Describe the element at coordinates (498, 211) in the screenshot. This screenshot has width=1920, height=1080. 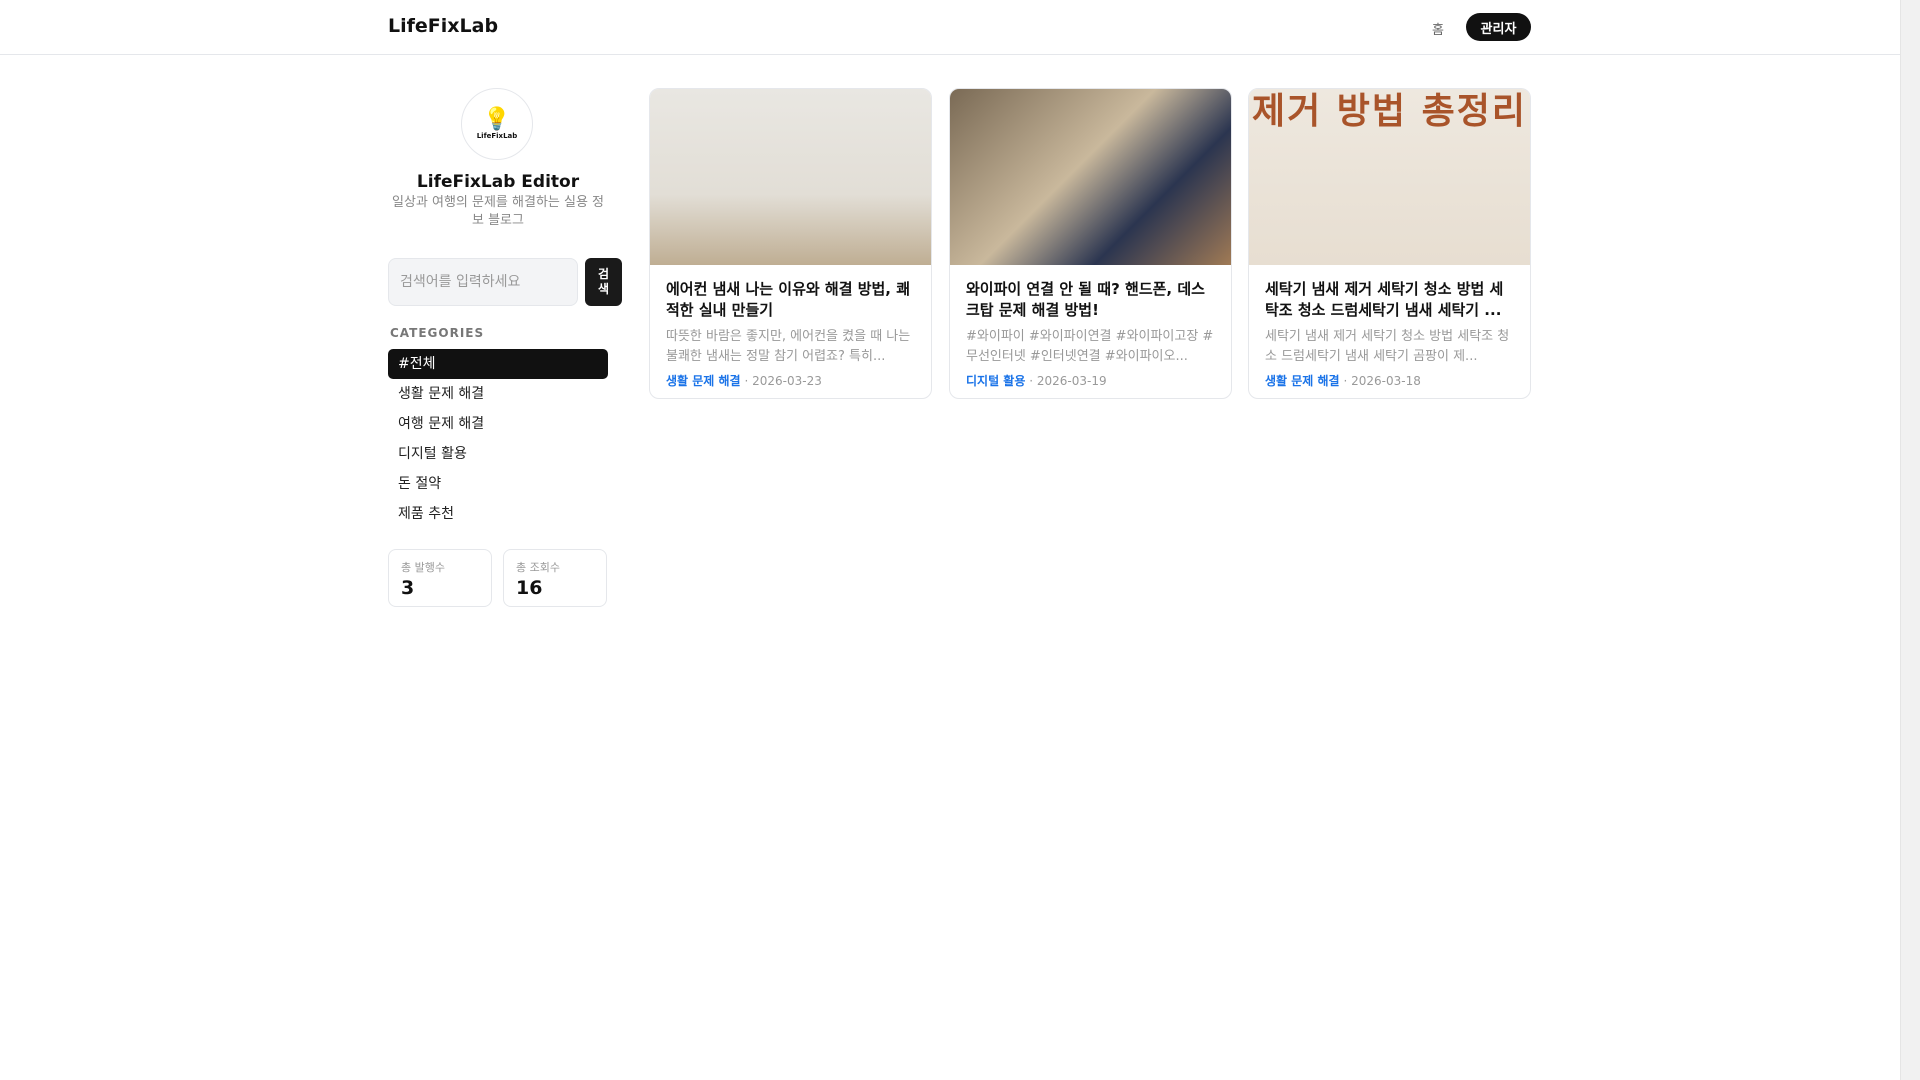
I see `editor-description: 일상과 여행의 문제를 해결하는 실용 정보 블로그` at that location.